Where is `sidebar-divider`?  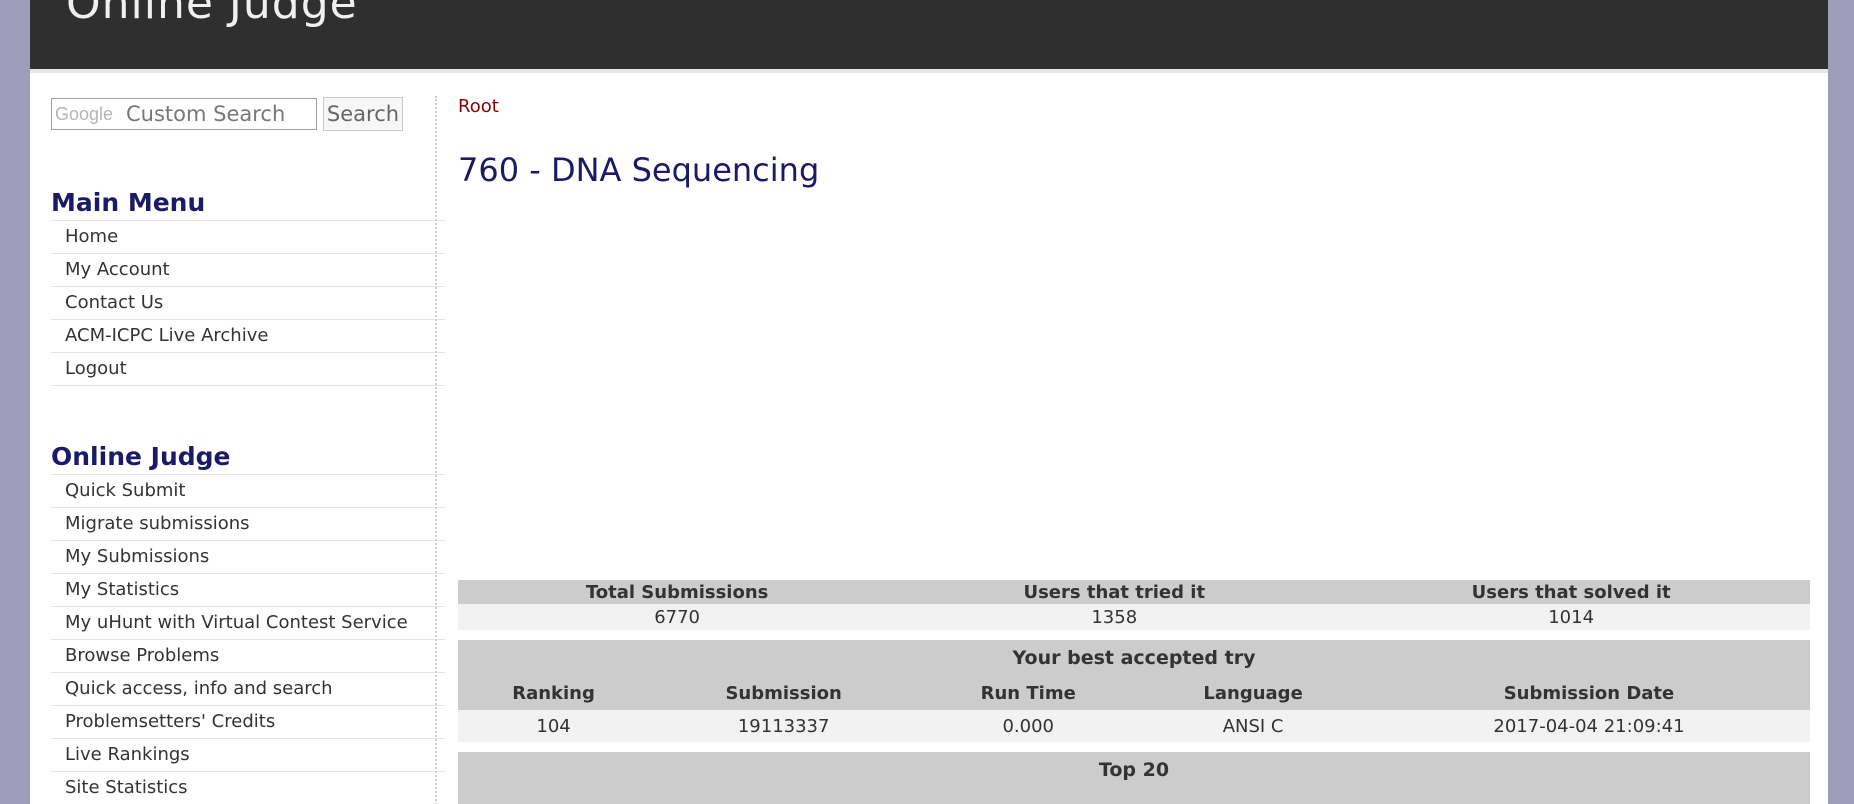
sidebar-divider is located at coordinates (436, 450).